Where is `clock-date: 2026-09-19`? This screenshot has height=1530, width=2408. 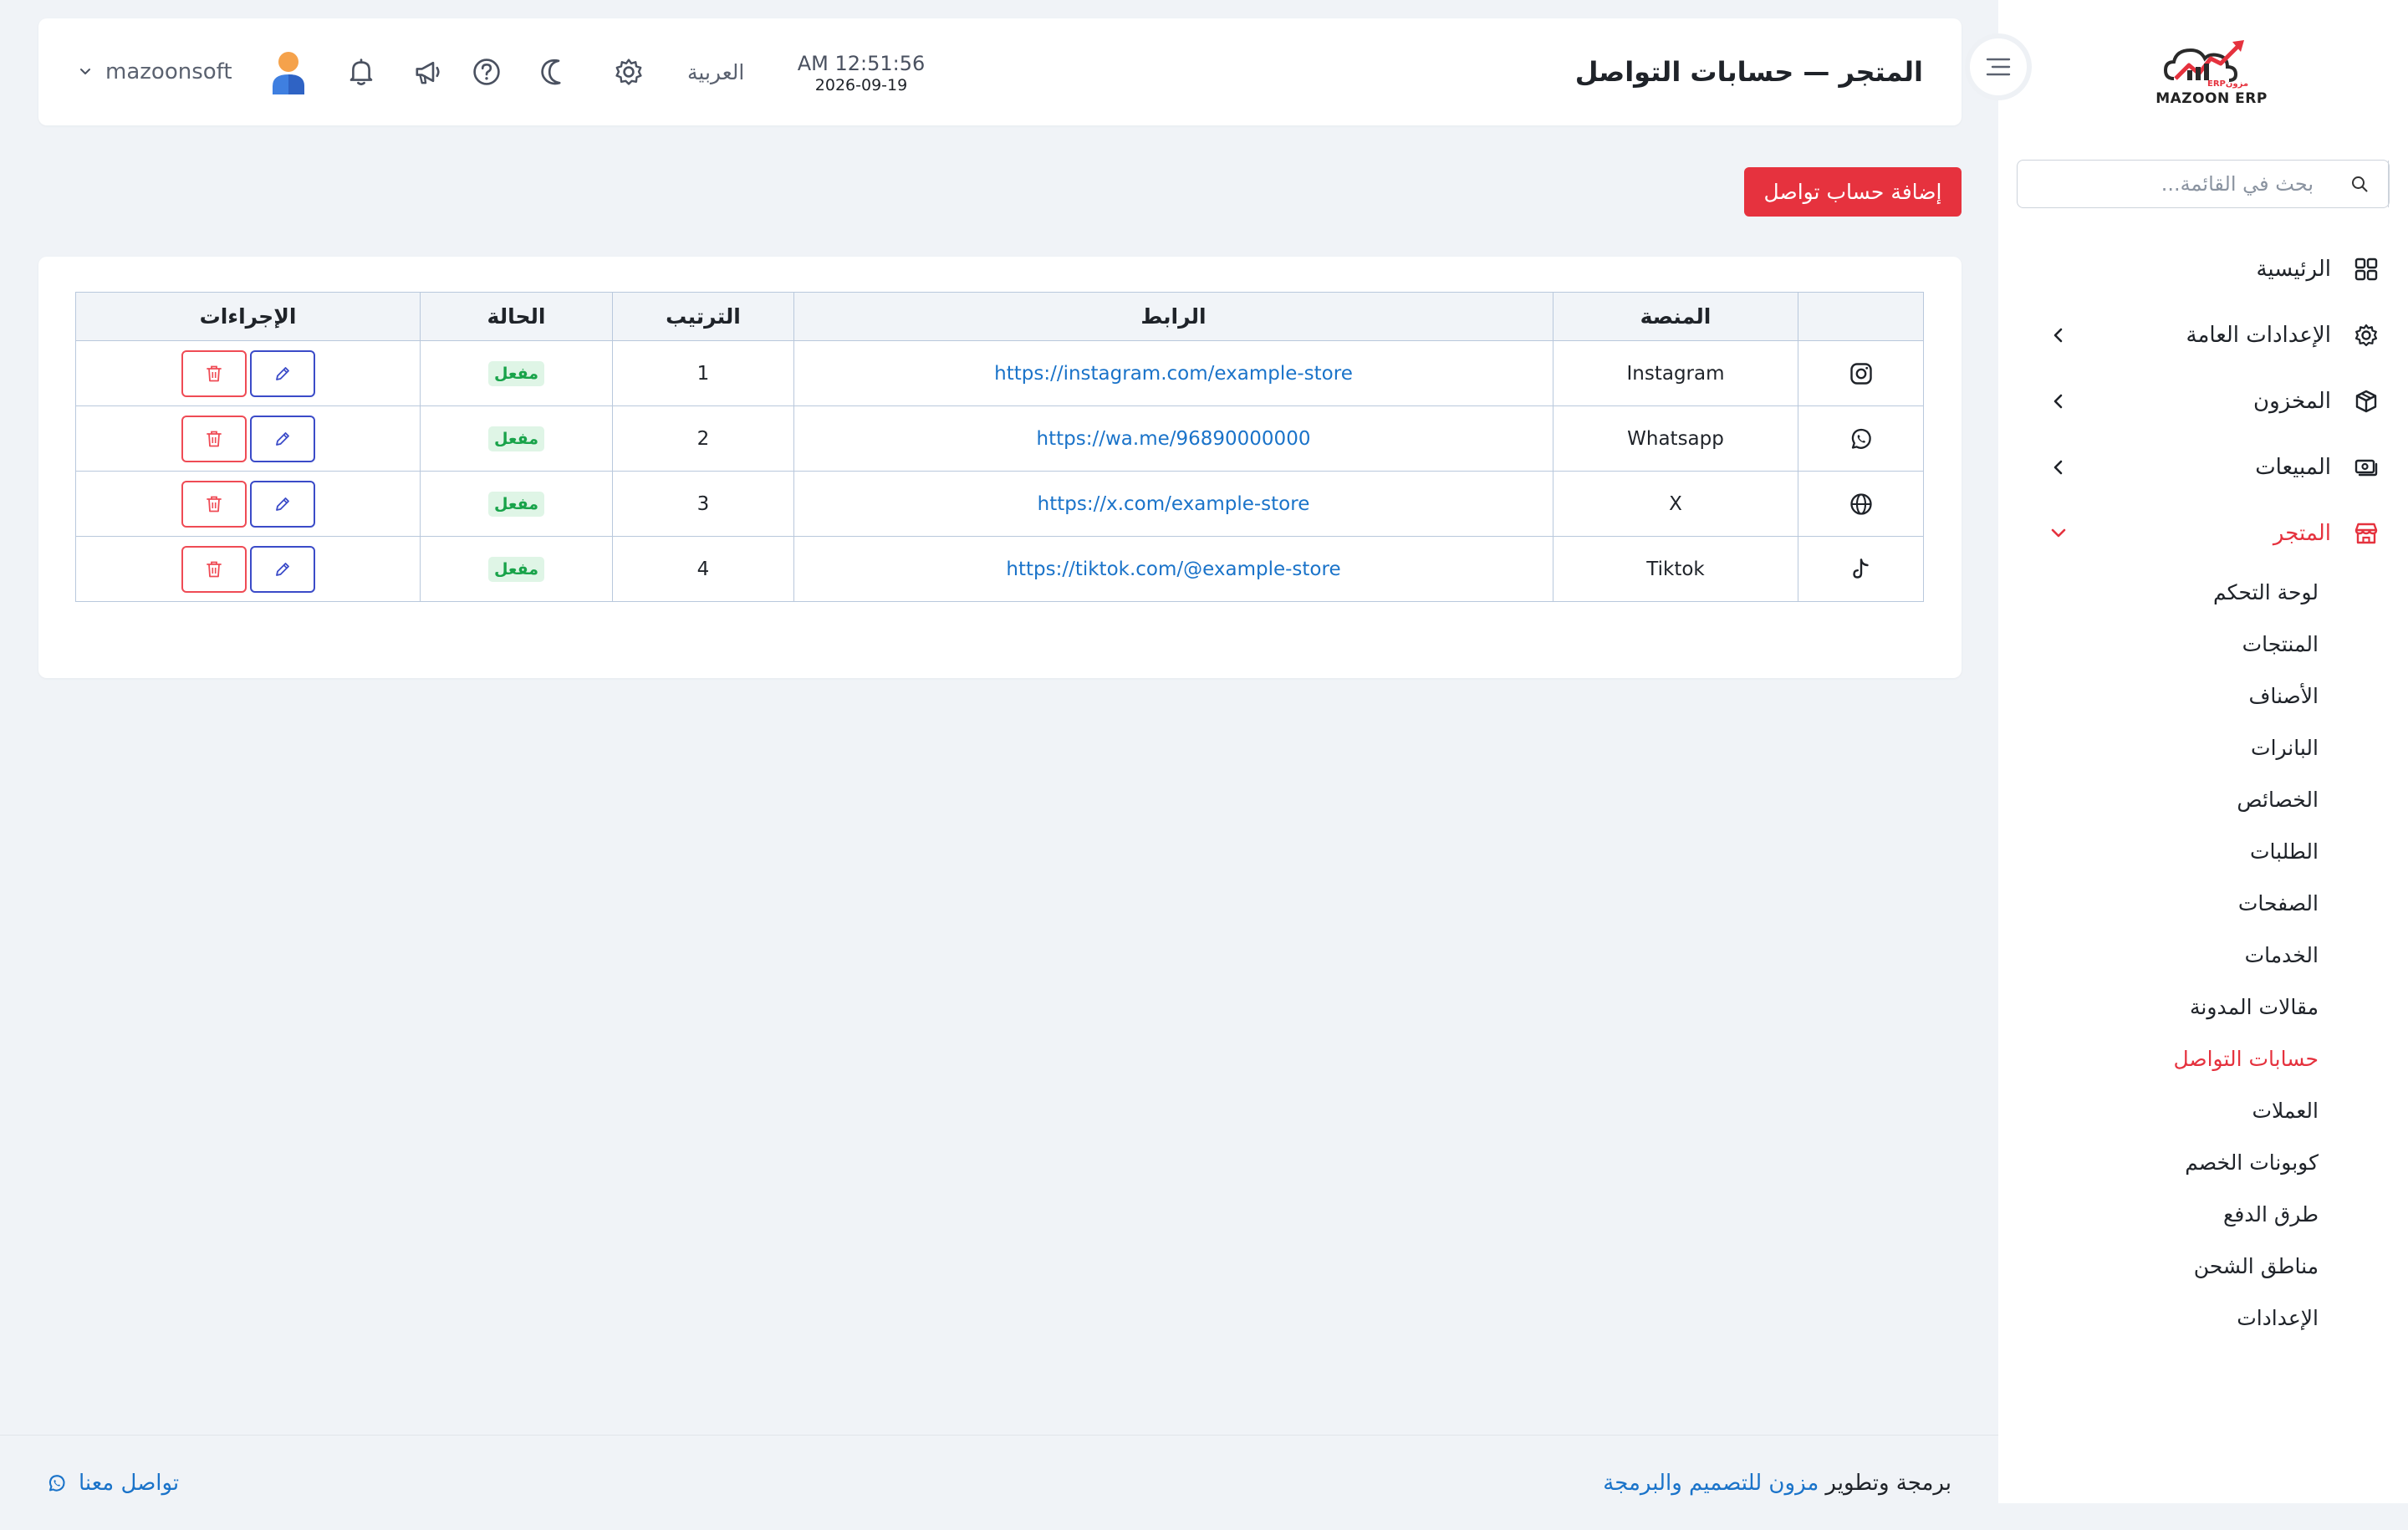
clock-date: 2026-09-19 is located at coordinates (861, 85).